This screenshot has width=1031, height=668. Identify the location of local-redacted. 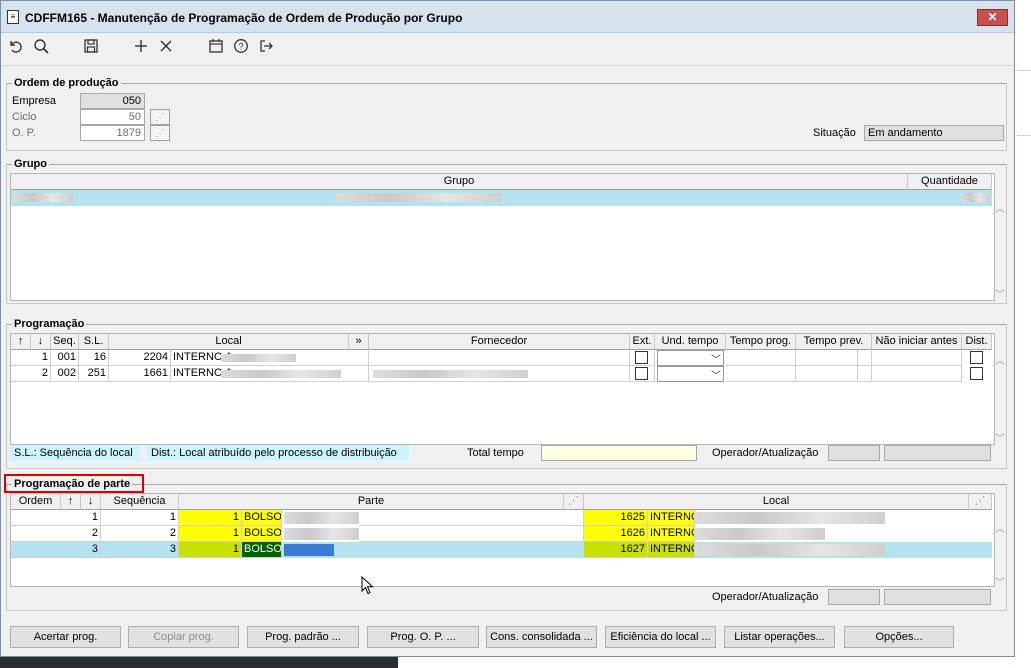
(790, 550).